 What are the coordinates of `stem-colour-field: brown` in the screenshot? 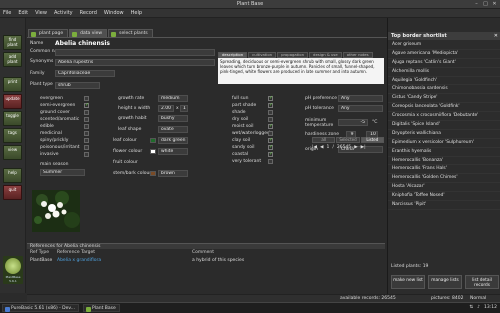 It's located at (173, 173).